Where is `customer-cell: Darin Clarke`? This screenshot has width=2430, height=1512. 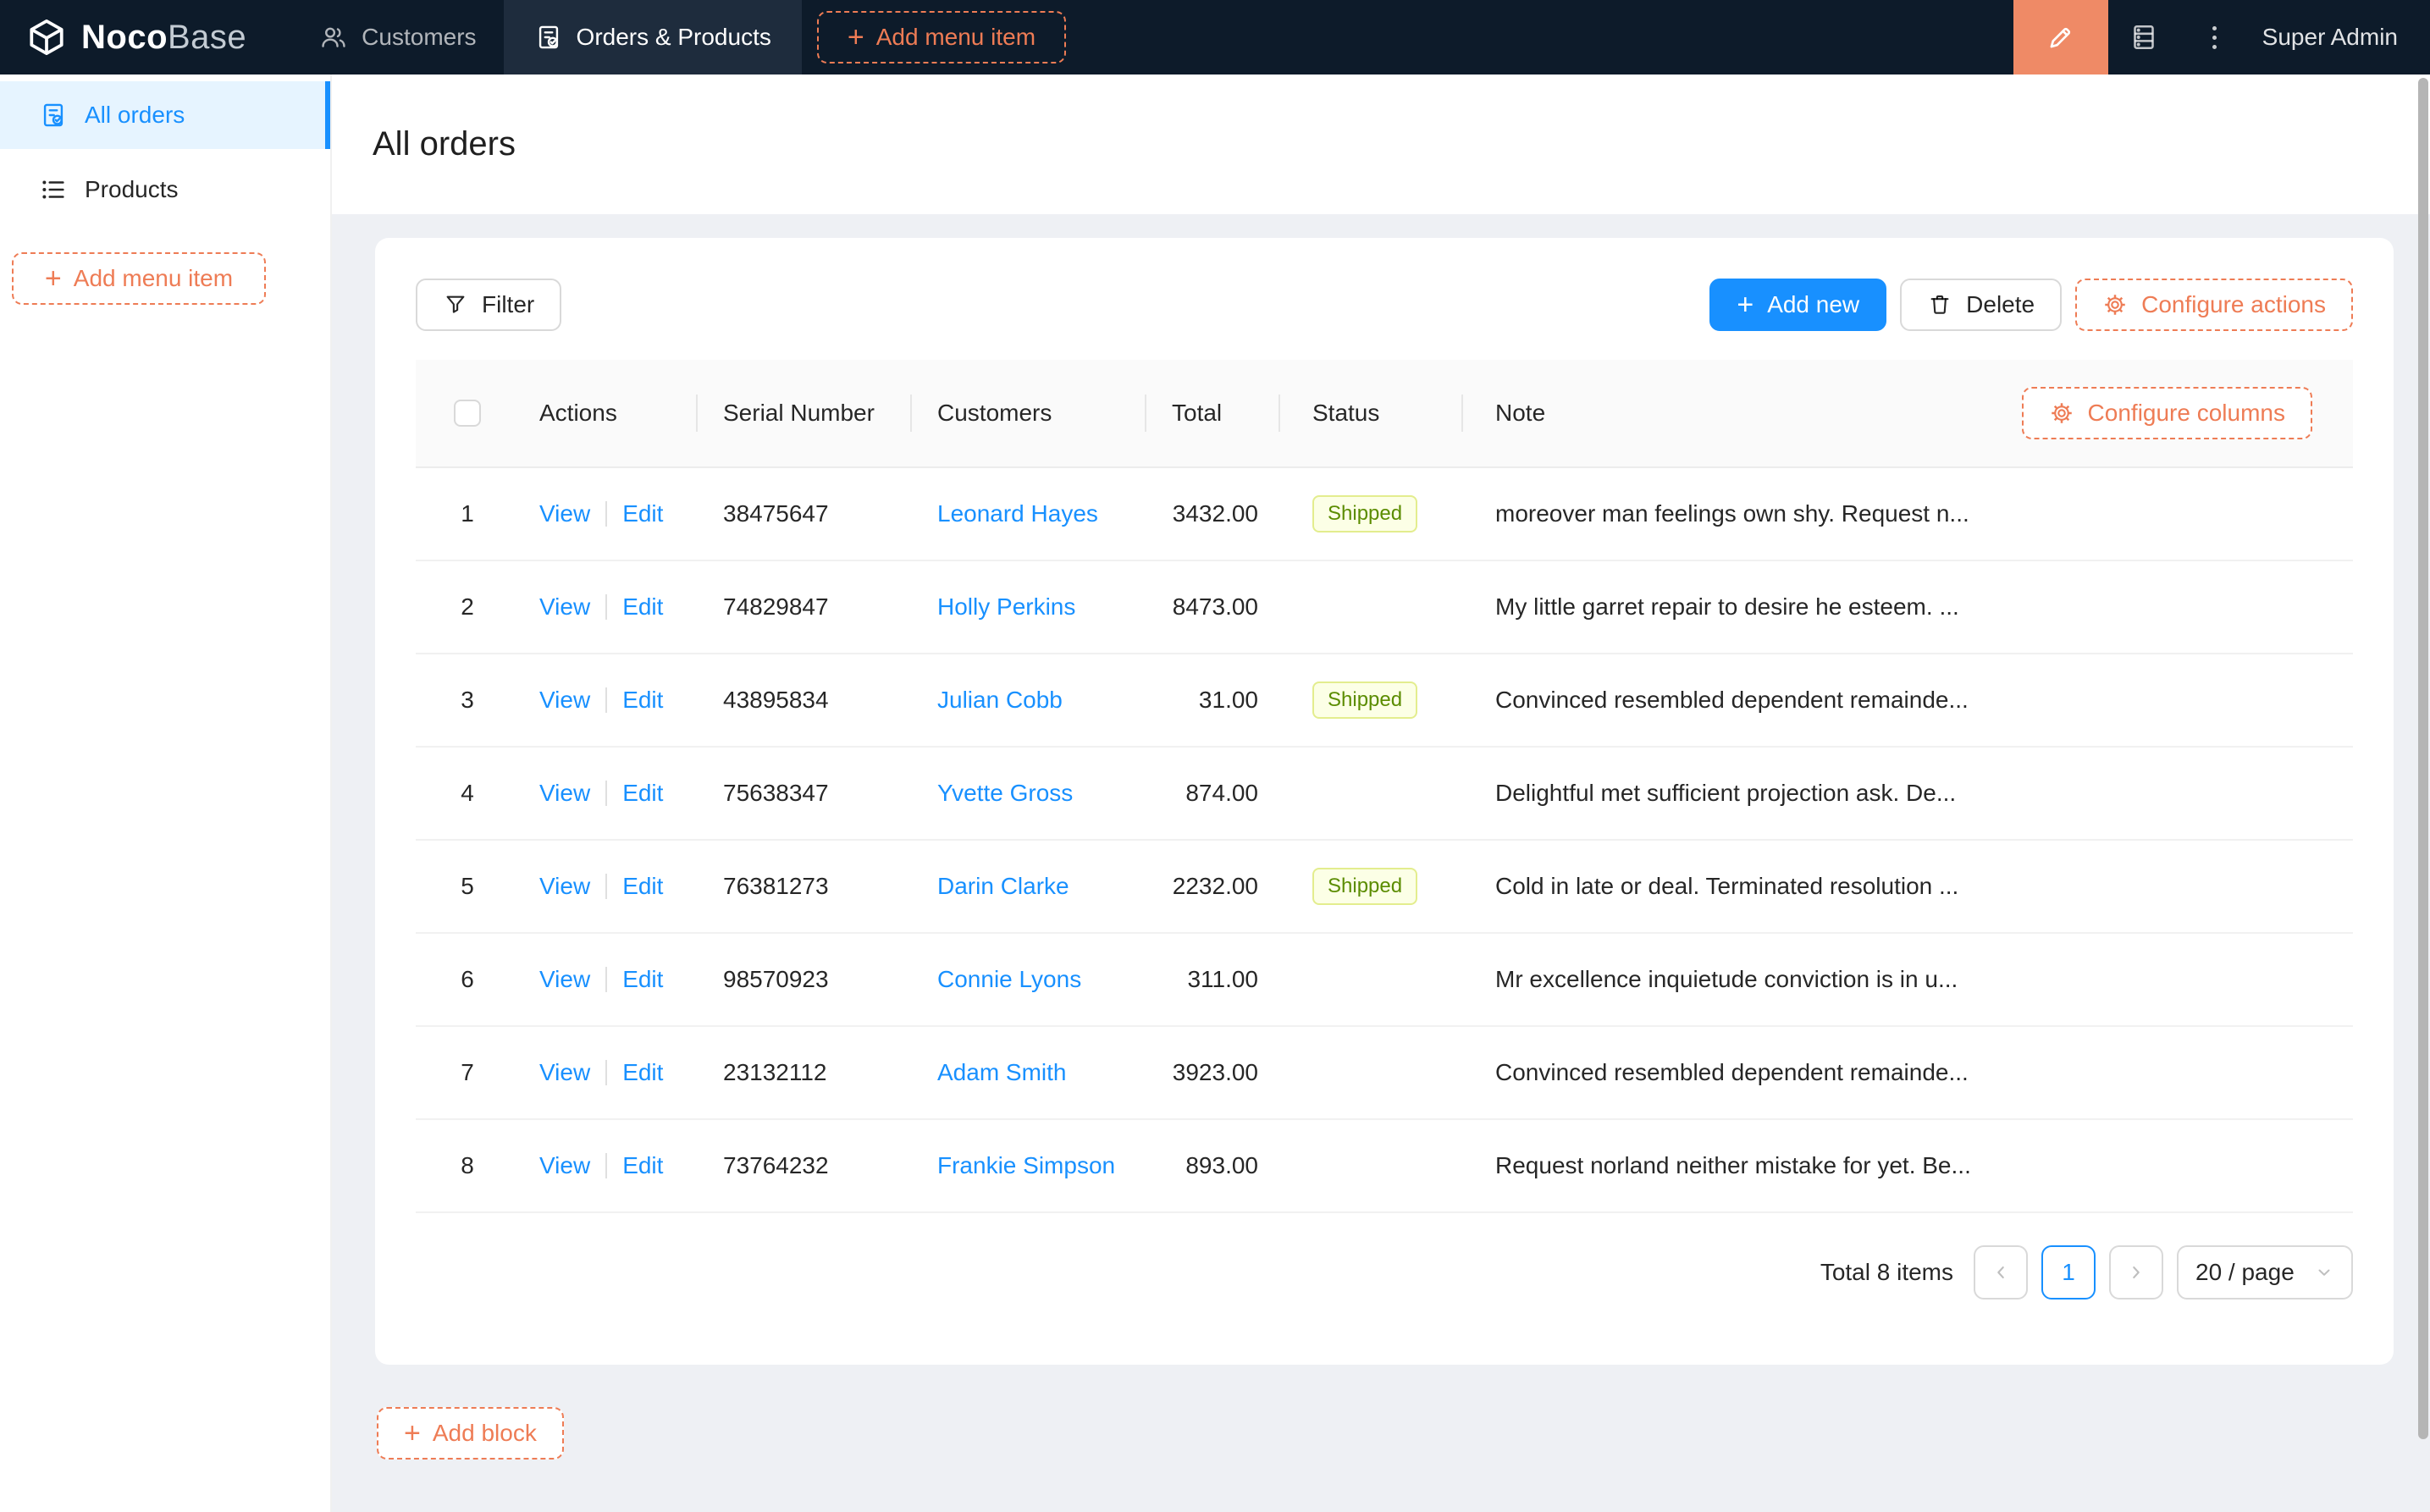
customer-cell: Darin Clarke is located at coordinates (1027, 886).